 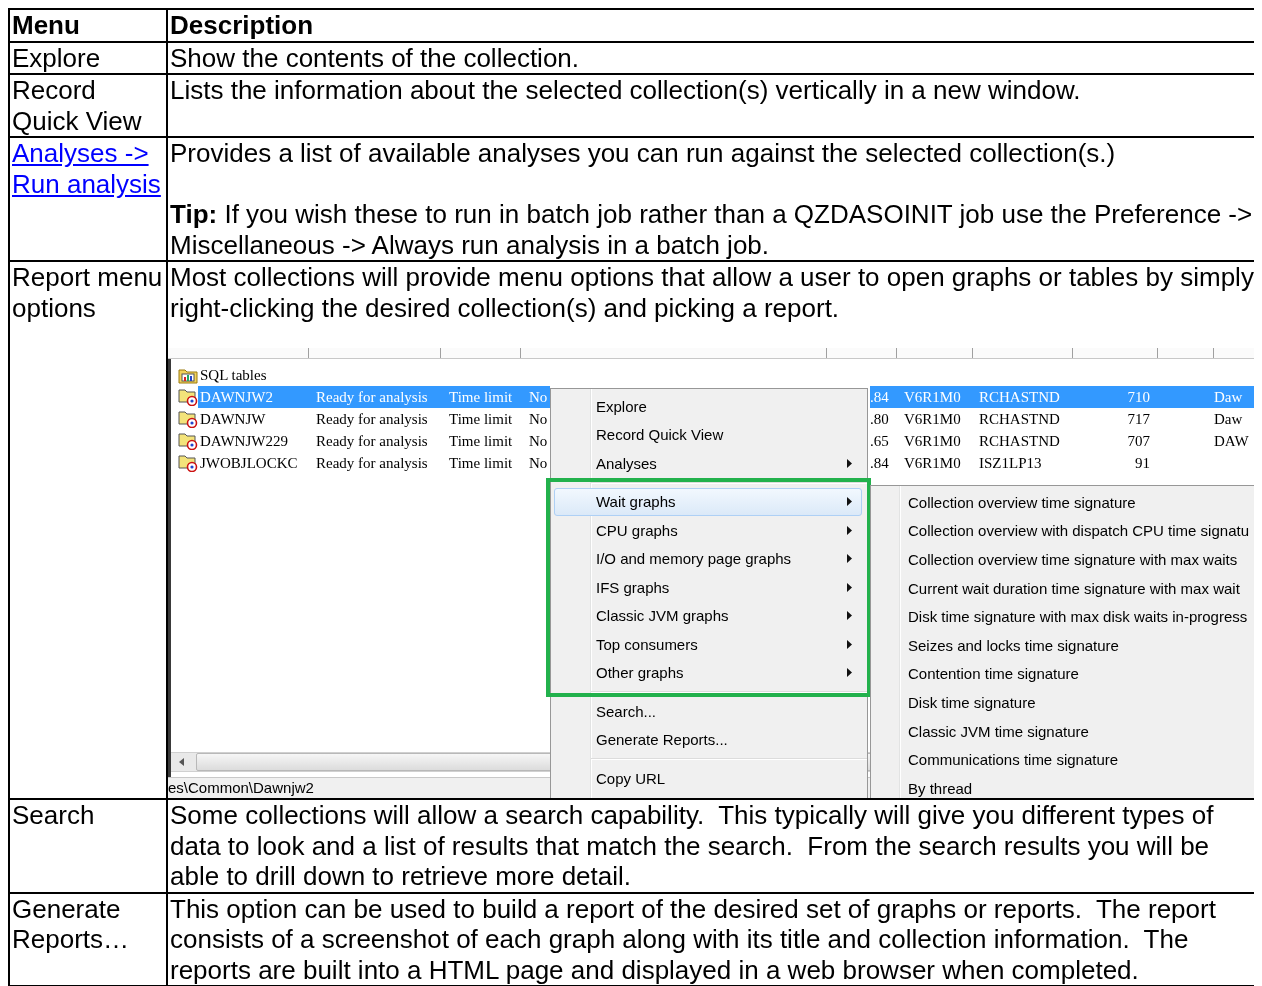 I want to click on menu-item: Current wait duration time signature with max wait, so click(x=1074, y=588).